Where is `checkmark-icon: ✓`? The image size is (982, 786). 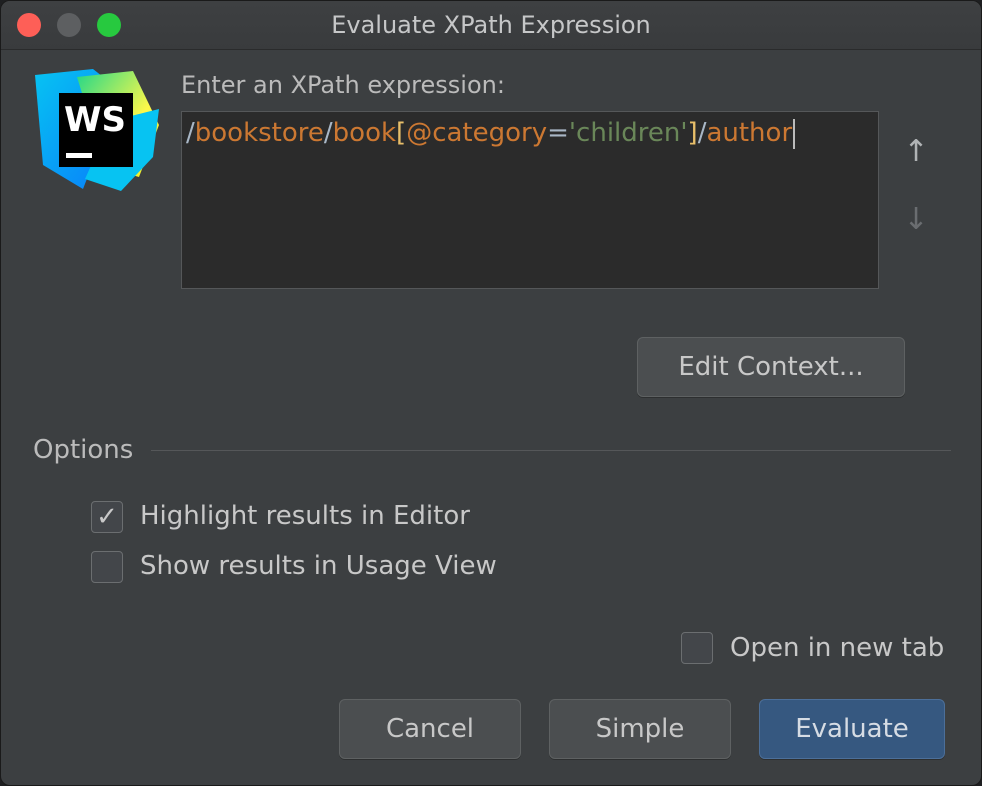
checkmark-icon: ✓ is located at coordinates (107, 517).